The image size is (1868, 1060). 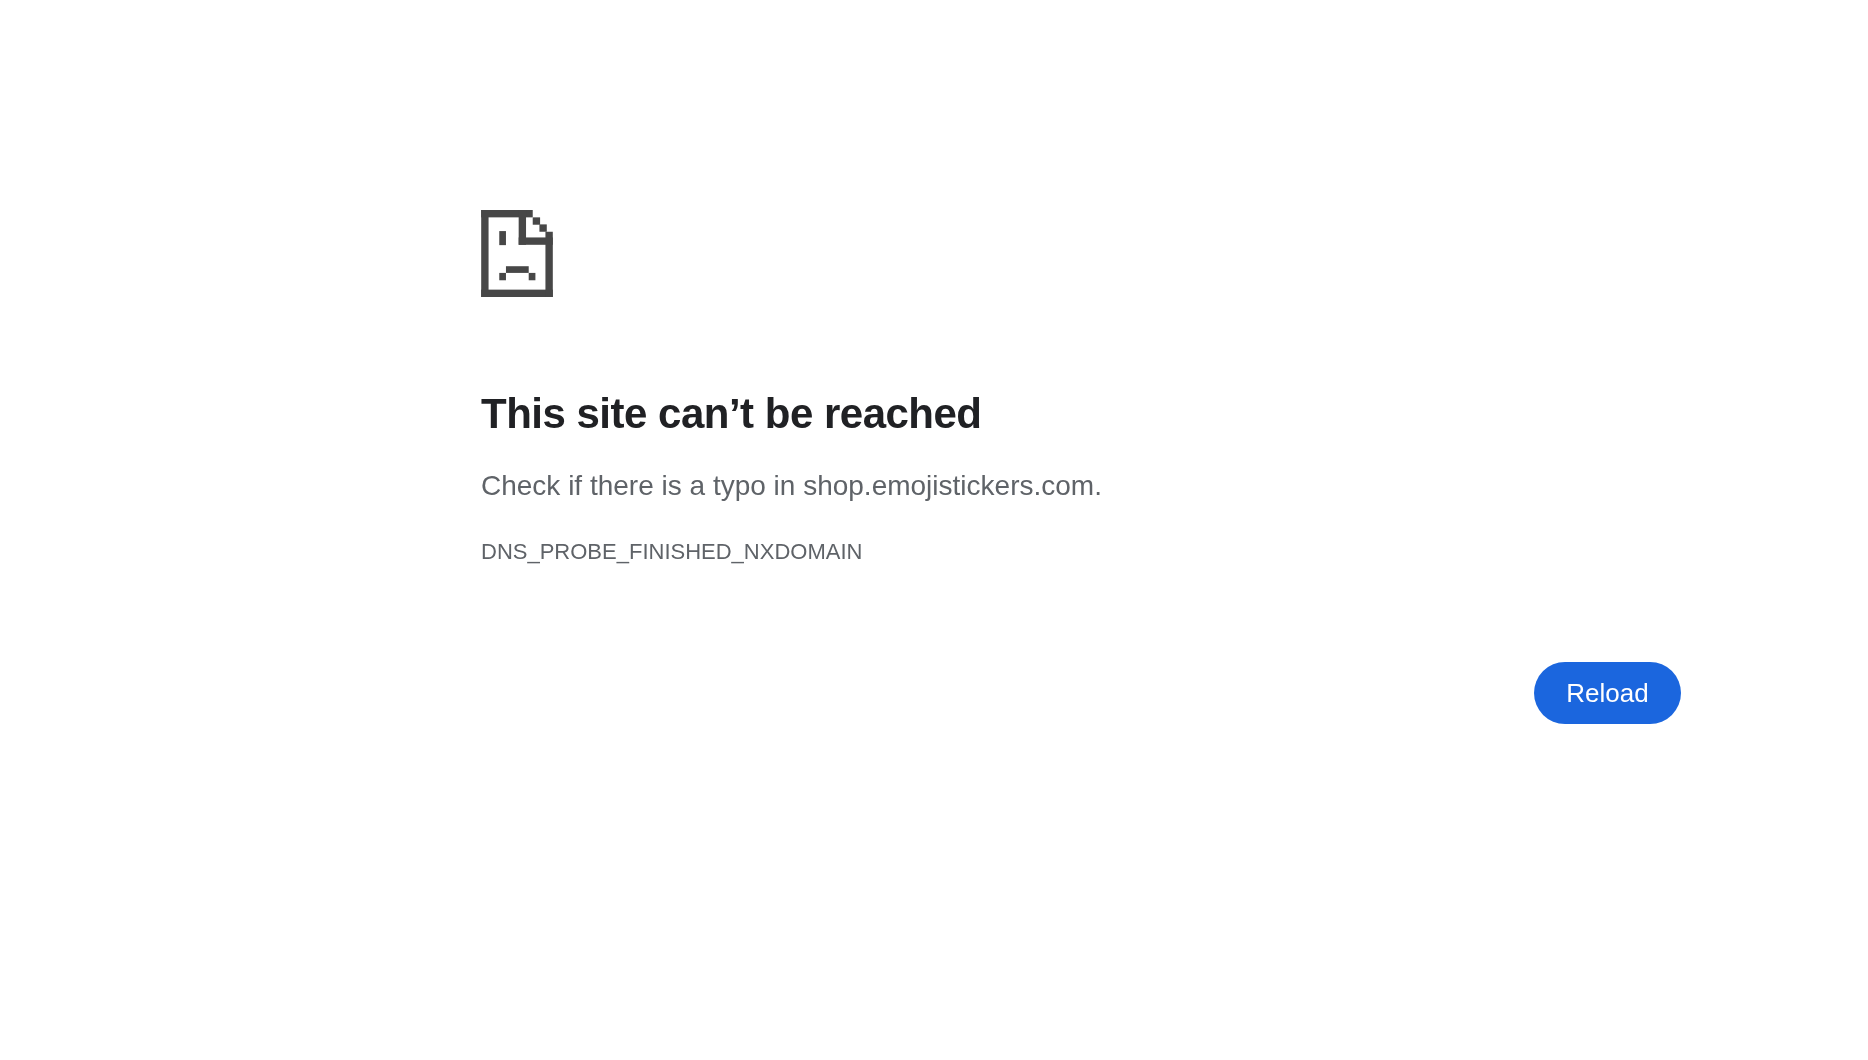 I want to click on error-message: Check if there is a typo in shop.emojistickers.com., so click(x=792, y=486).